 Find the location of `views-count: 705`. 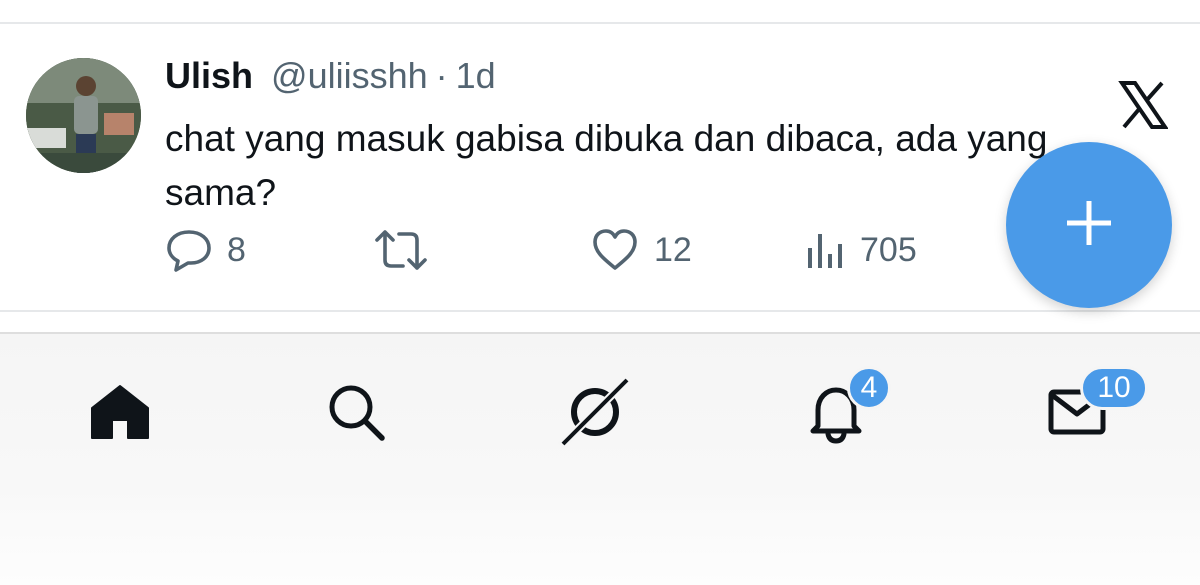

views-count: 705 is located at coordinates (888, 249).